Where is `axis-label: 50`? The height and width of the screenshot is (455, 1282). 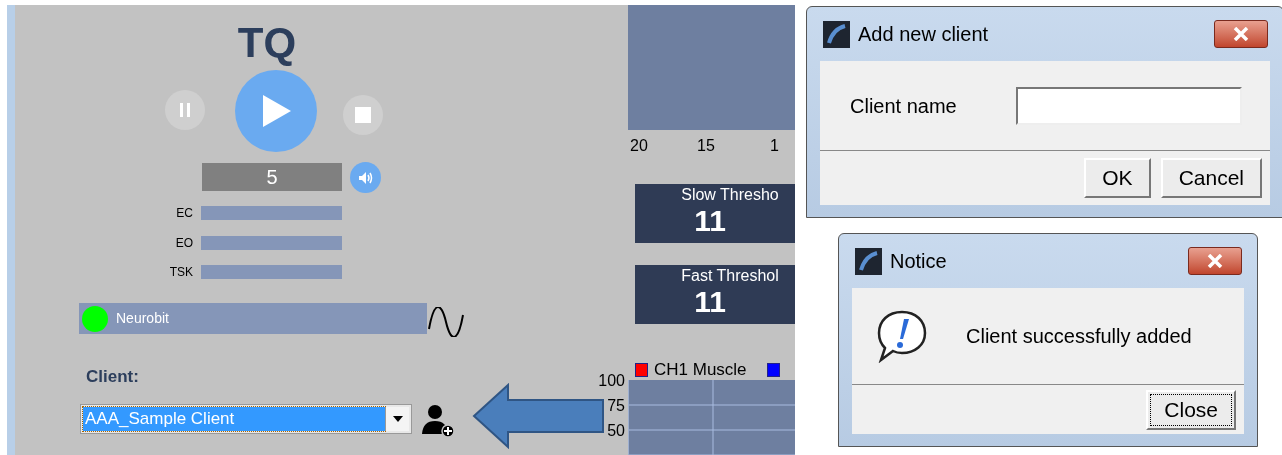 axis-label: 50 is located at coordinates (615, 431).